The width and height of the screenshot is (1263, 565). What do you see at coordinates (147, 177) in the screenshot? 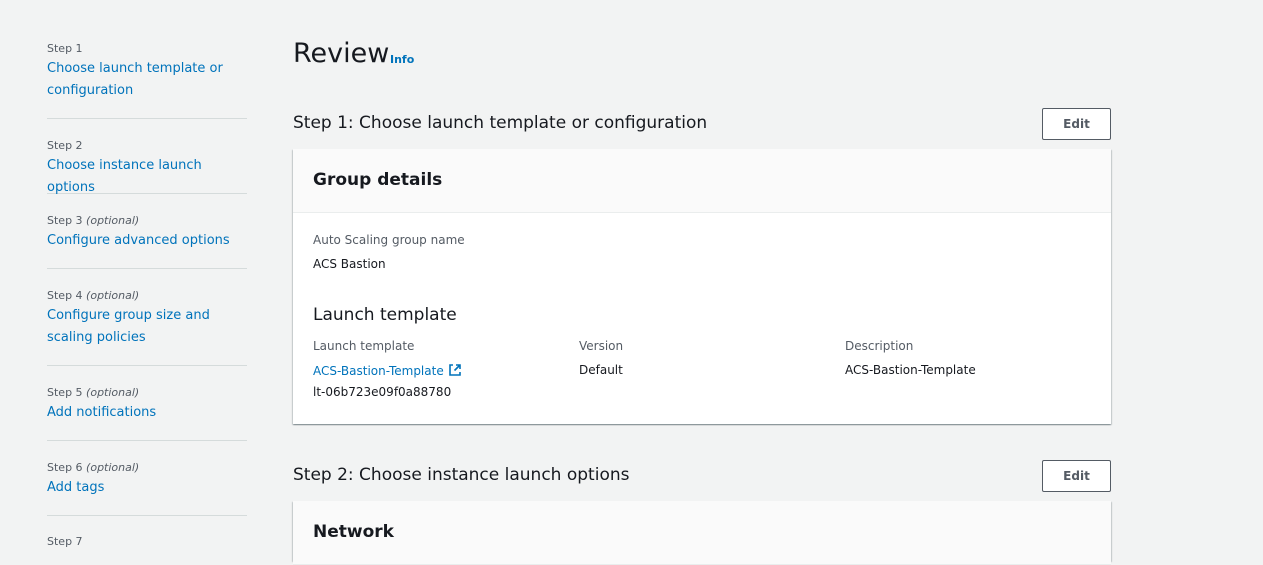
I see `step-link-instance-launch-options: Choose instance launch options` at bounding box center [147, 177].